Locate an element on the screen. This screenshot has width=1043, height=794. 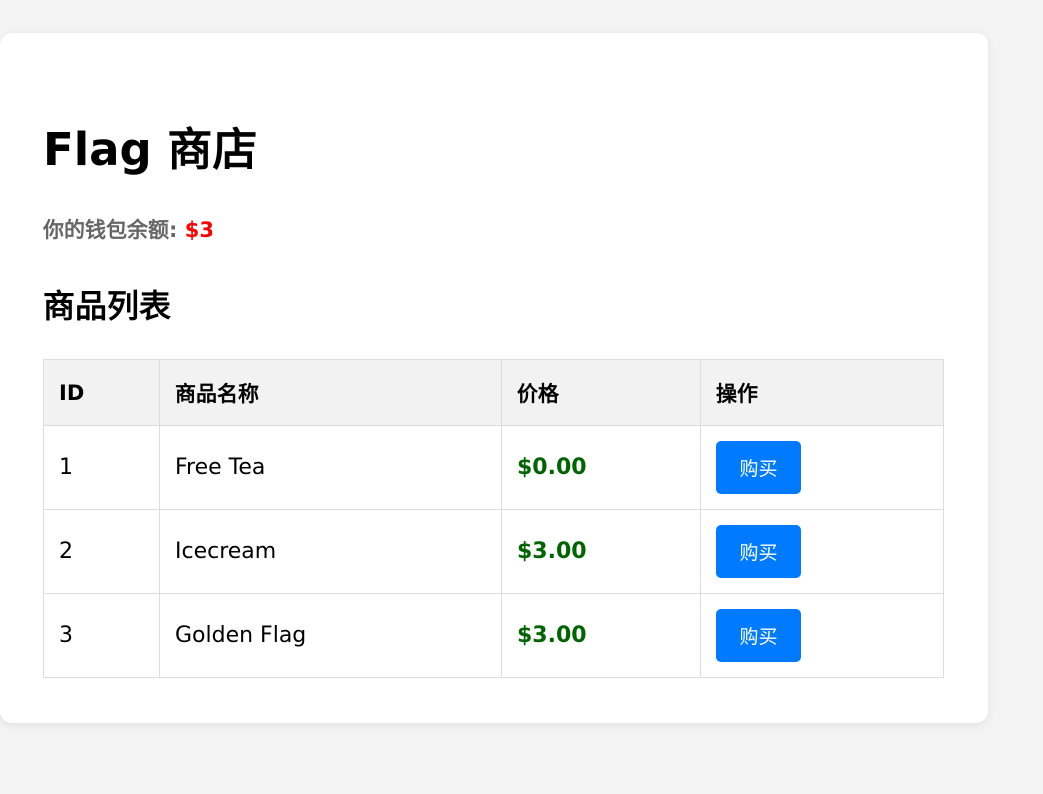
header-id: ID is located at coordinates (101, 392).